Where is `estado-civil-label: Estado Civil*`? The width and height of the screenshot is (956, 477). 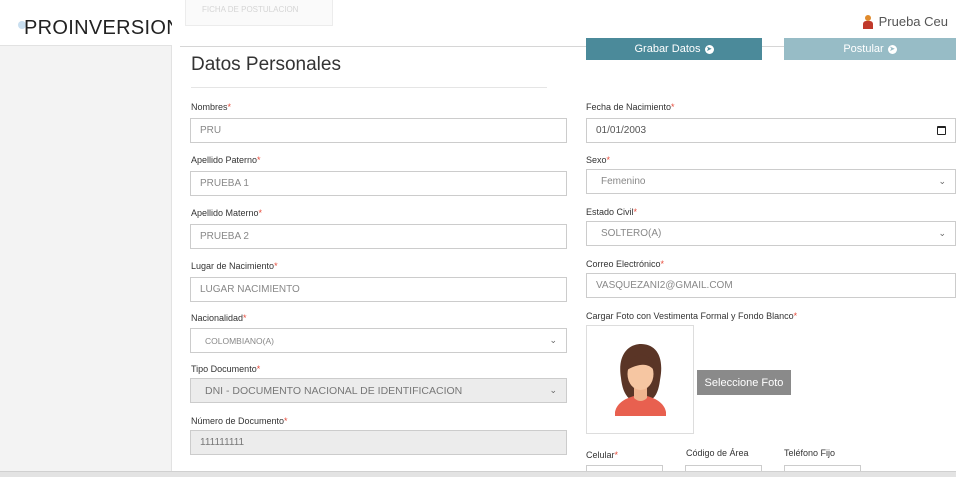
estado-civil-label: Estado Civil* is located at coordinates (612, 212).